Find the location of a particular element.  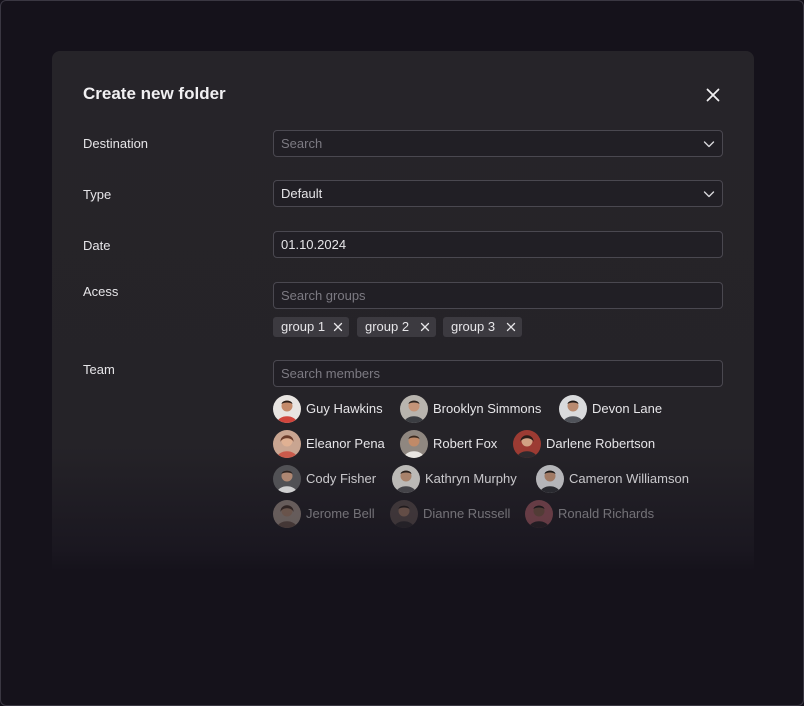

dialog-title: Create new folder is located at coordinates (154, 93).